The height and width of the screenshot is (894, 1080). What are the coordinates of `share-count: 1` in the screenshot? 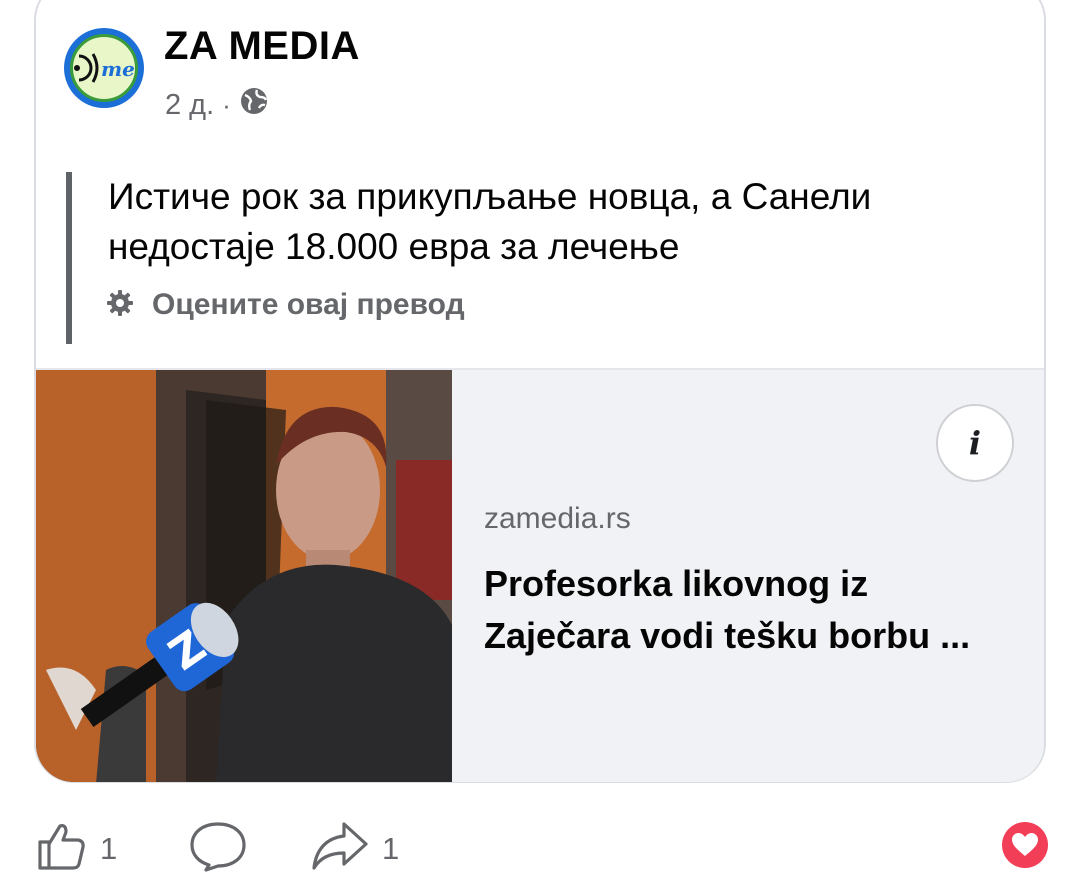 It's located at (391, 848).